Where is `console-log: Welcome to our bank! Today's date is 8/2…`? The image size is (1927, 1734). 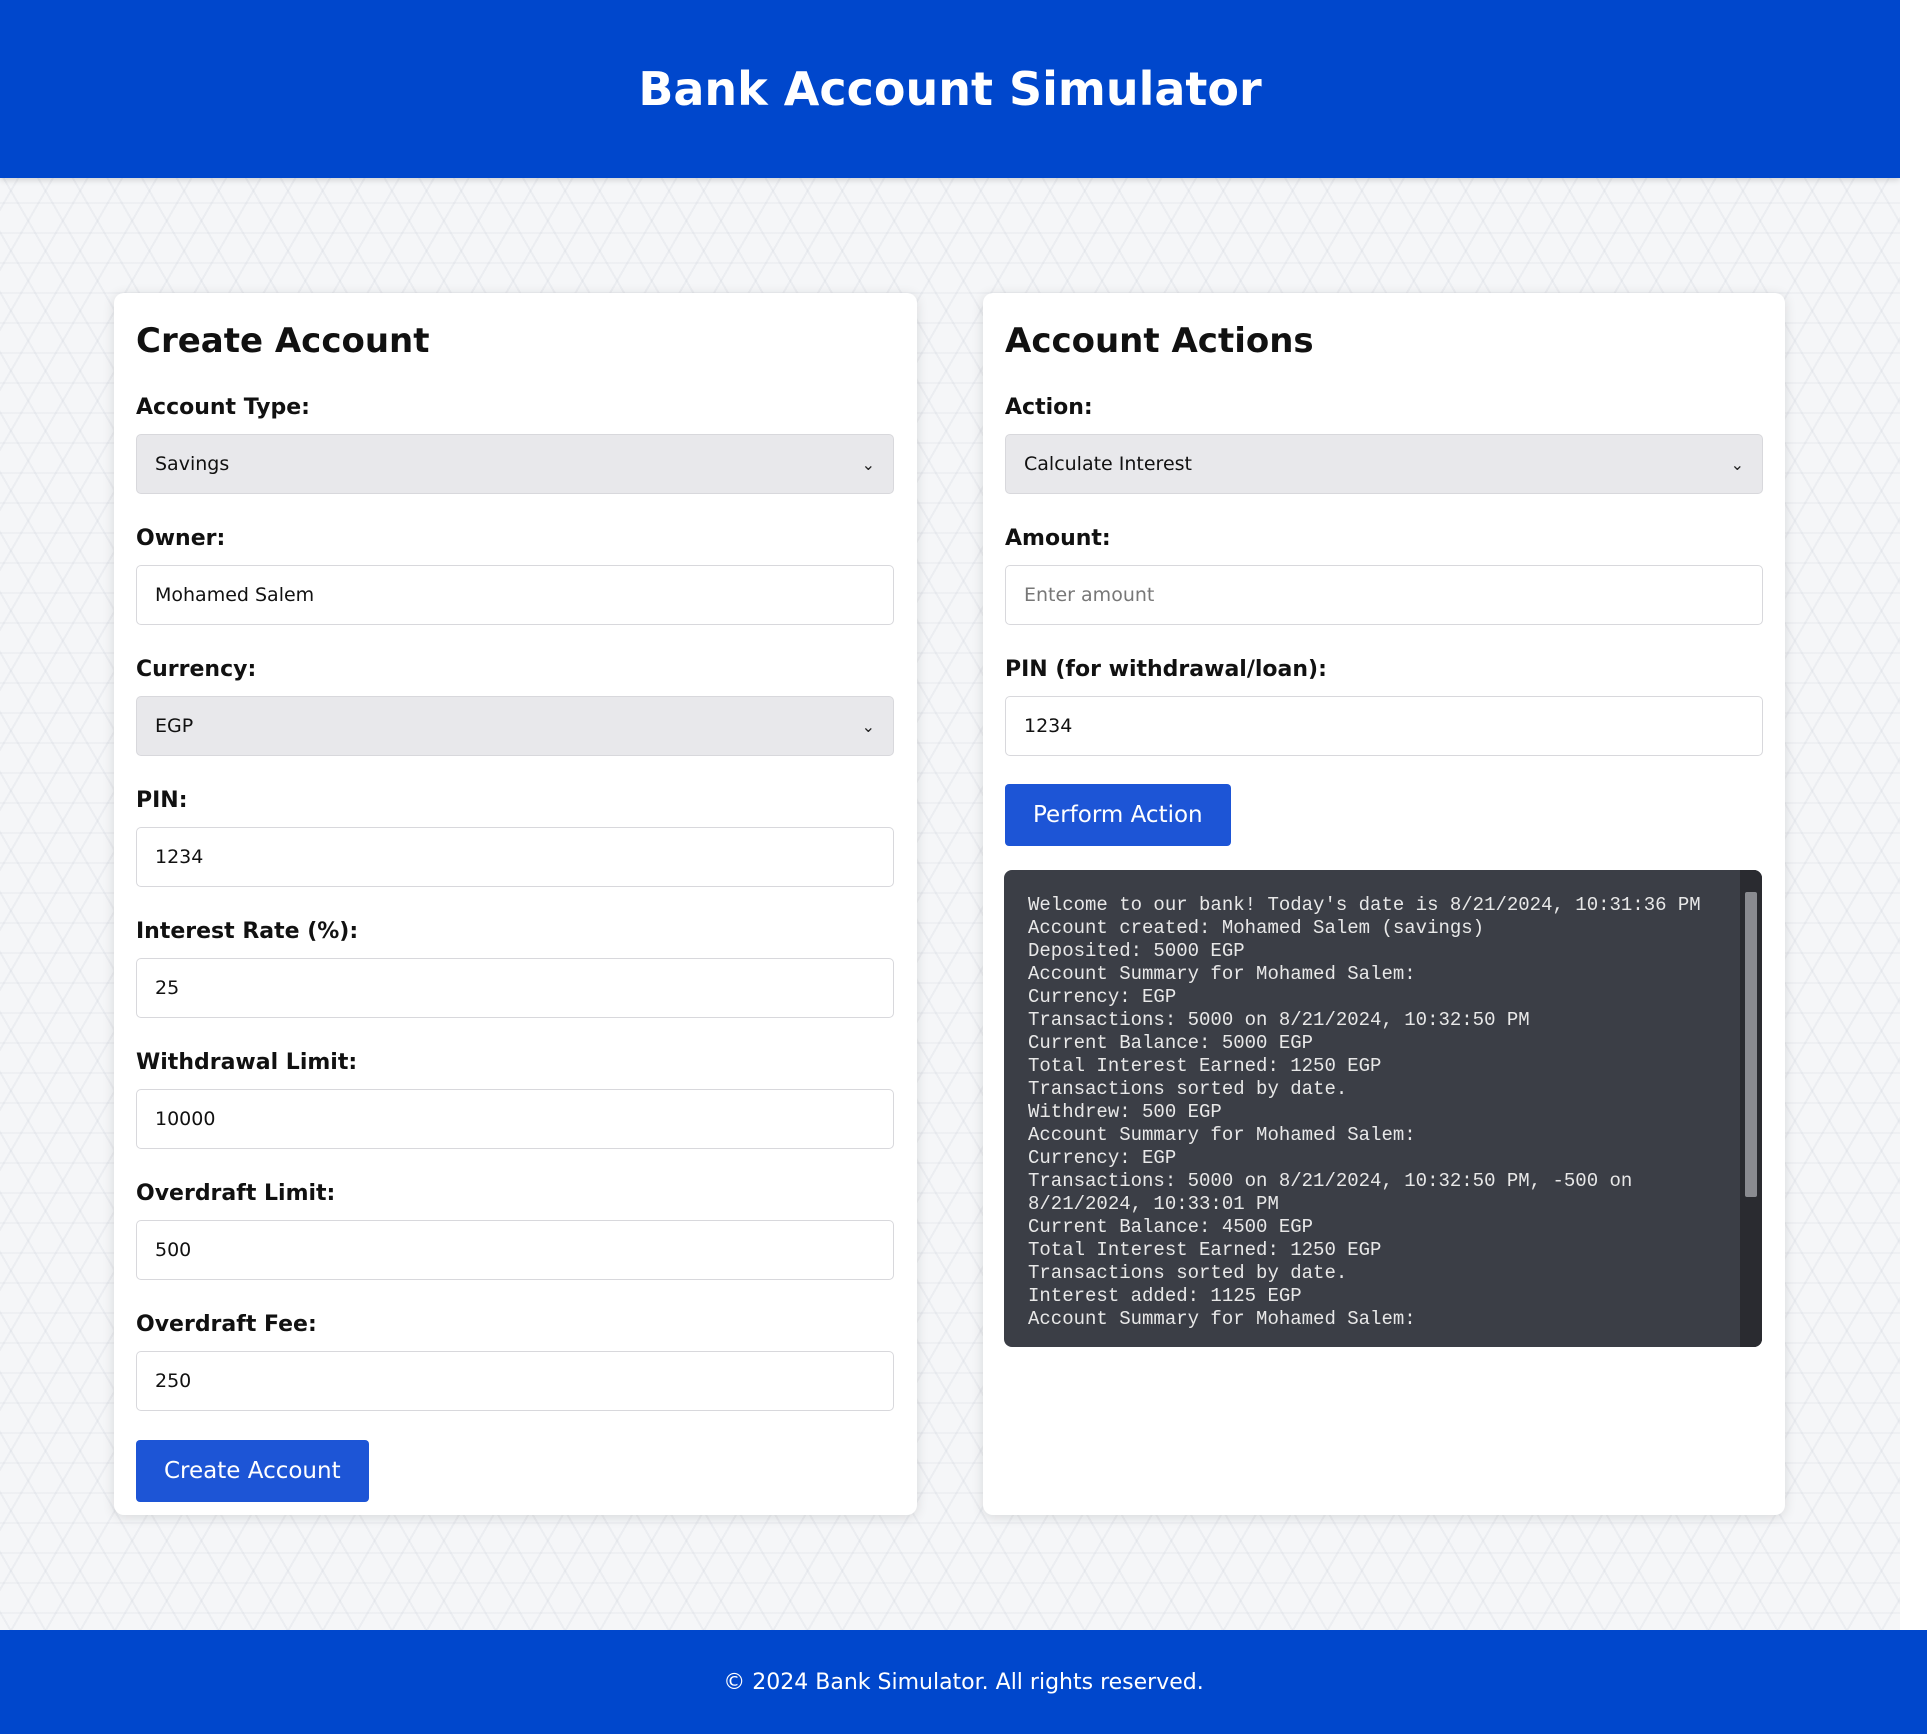
console-log: Welcome to our bank! Today's date is 8/2… is located at coordinates (1364, 1112).